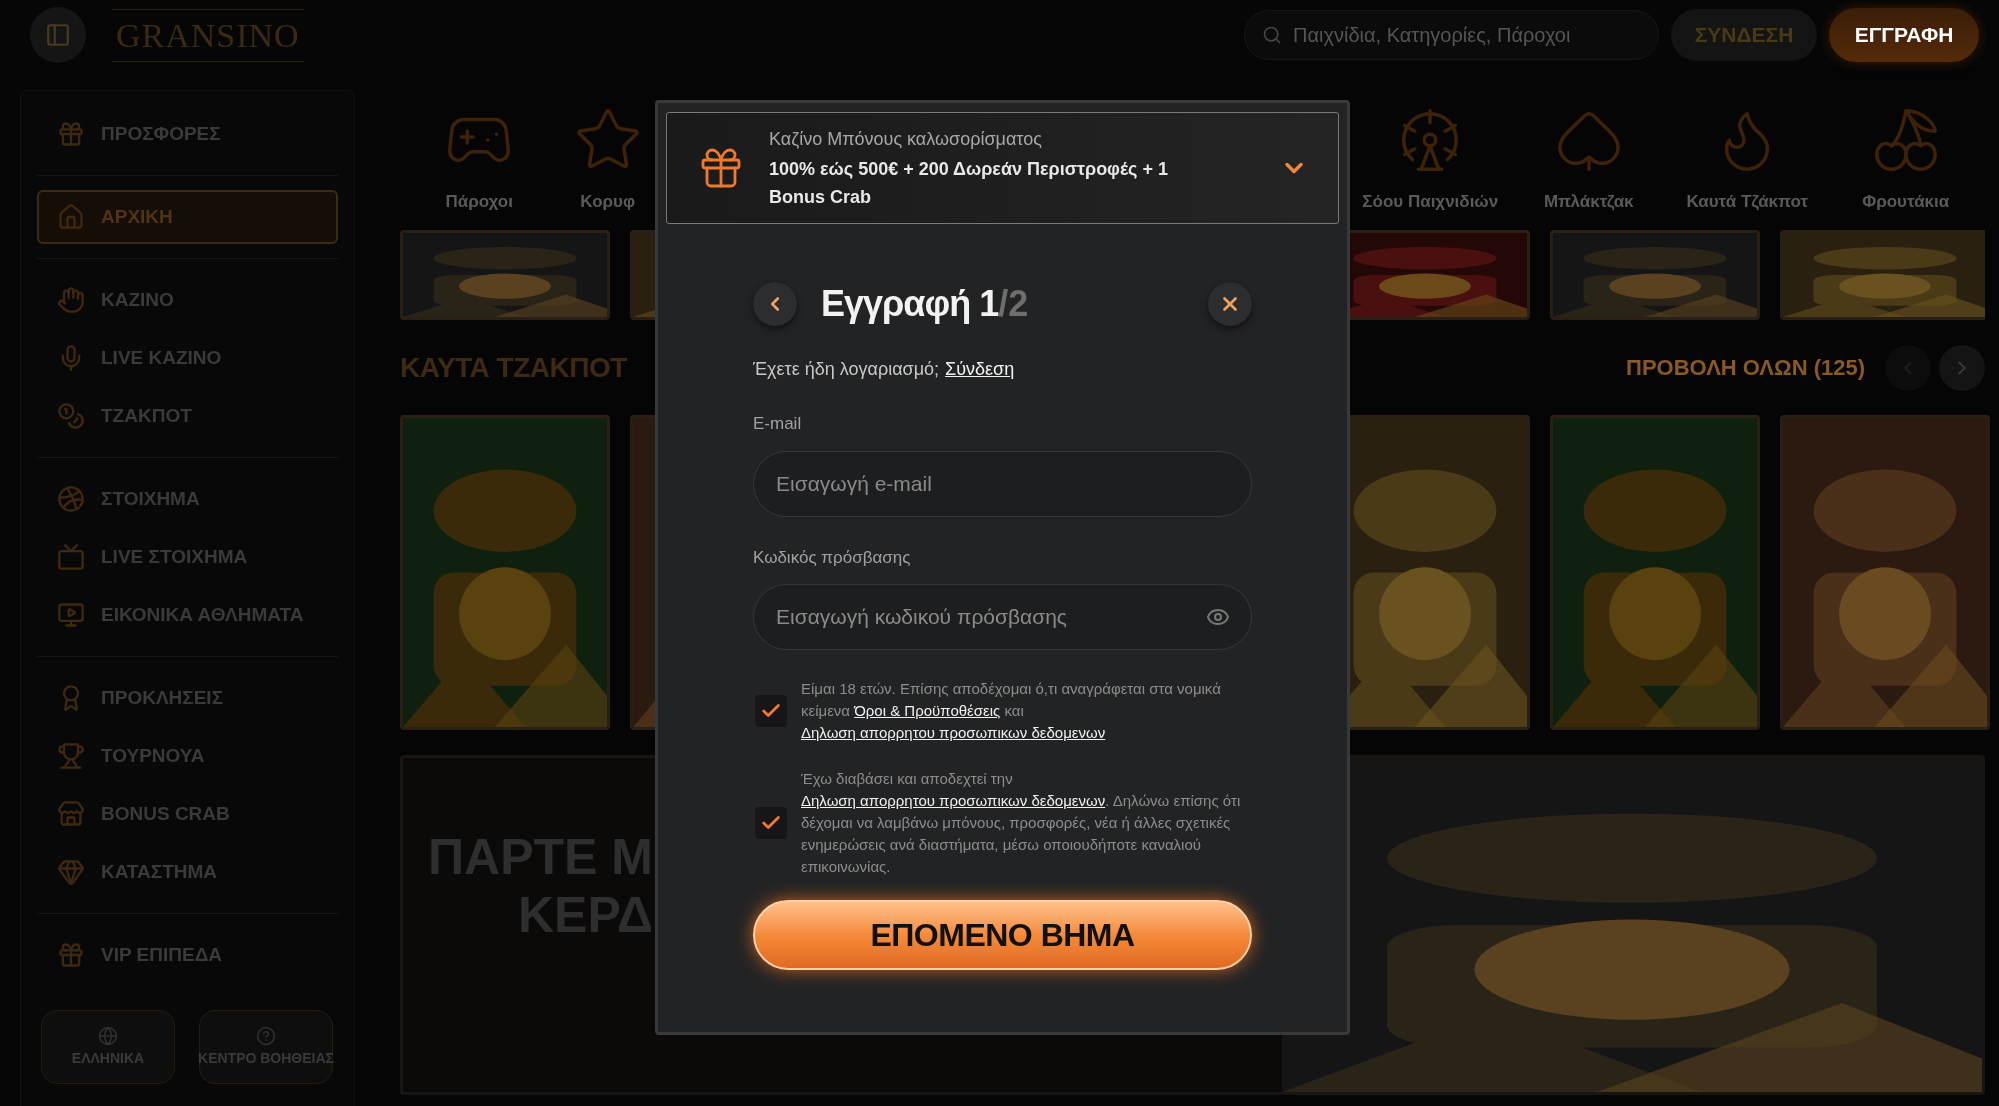 The height and width of the screenshot is (1106, 1999). What do you see at coordinates (1002, 935) in the screenshot?
I see `next-step-button: ΕΠΟΜΕΝΟ ΒΗΜΑ` at bounding box center [1002, 935].